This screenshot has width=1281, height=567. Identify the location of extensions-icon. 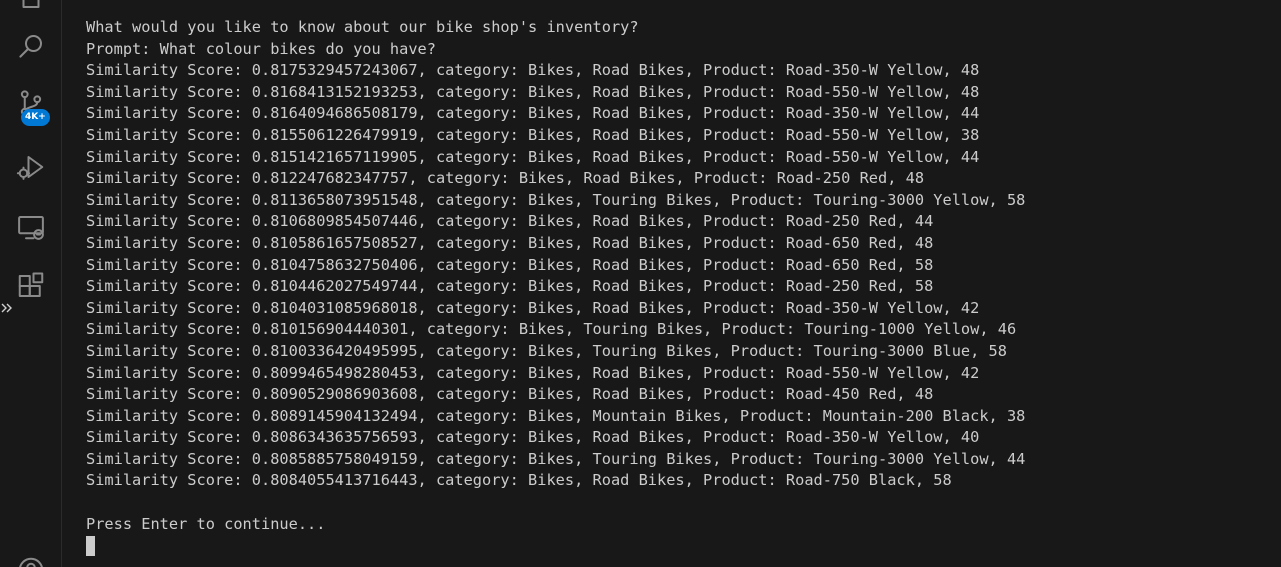
(31, 286).